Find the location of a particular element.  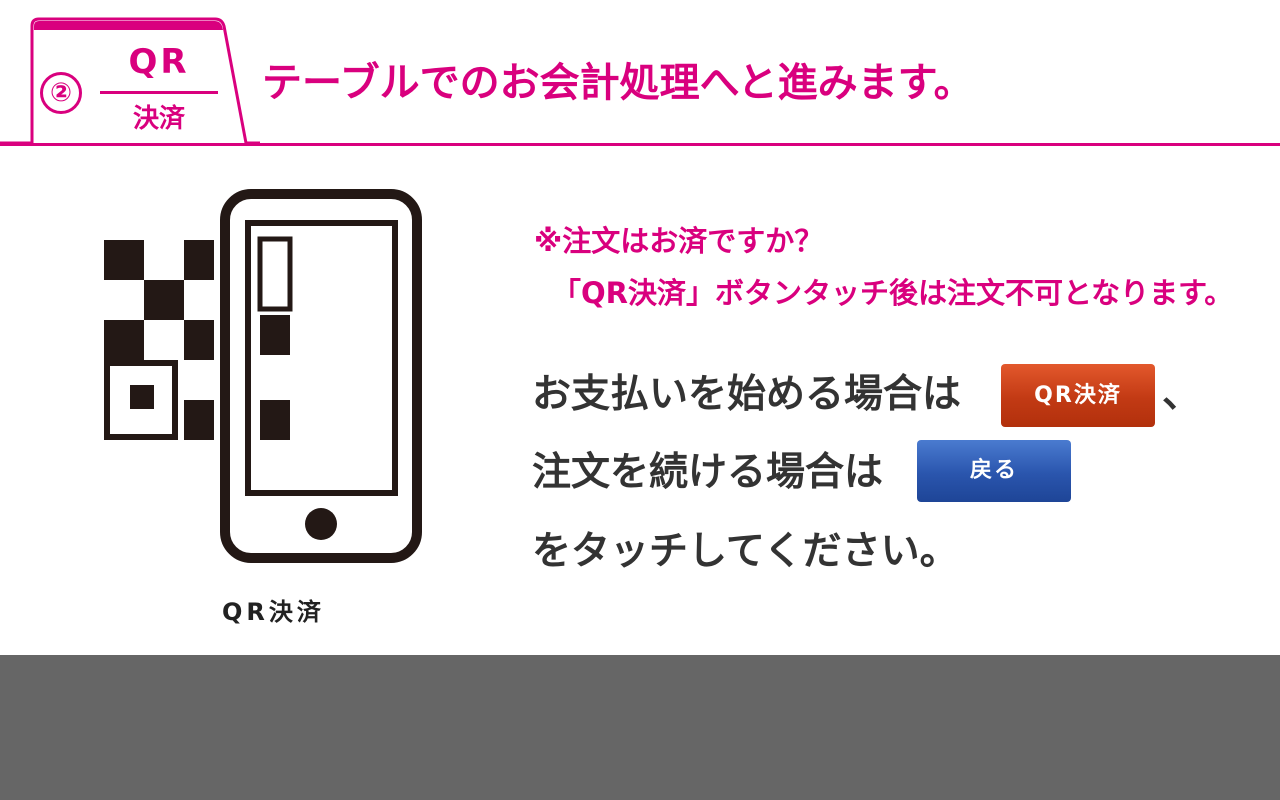

page-title: テーブルでのお会計処理へと進みます。 is located at coordinates (618, 83).